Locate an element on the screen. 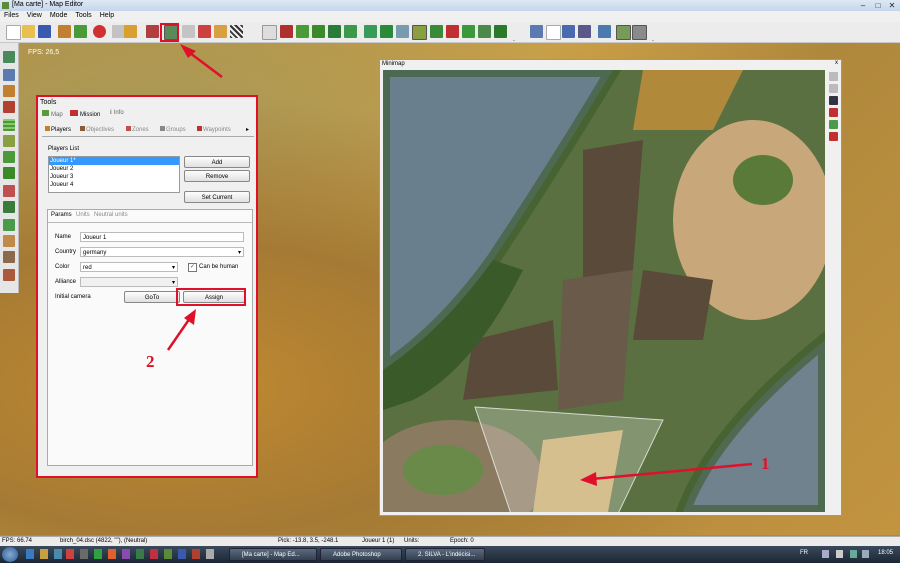  volume-icon is located at coordinates (839, 554).